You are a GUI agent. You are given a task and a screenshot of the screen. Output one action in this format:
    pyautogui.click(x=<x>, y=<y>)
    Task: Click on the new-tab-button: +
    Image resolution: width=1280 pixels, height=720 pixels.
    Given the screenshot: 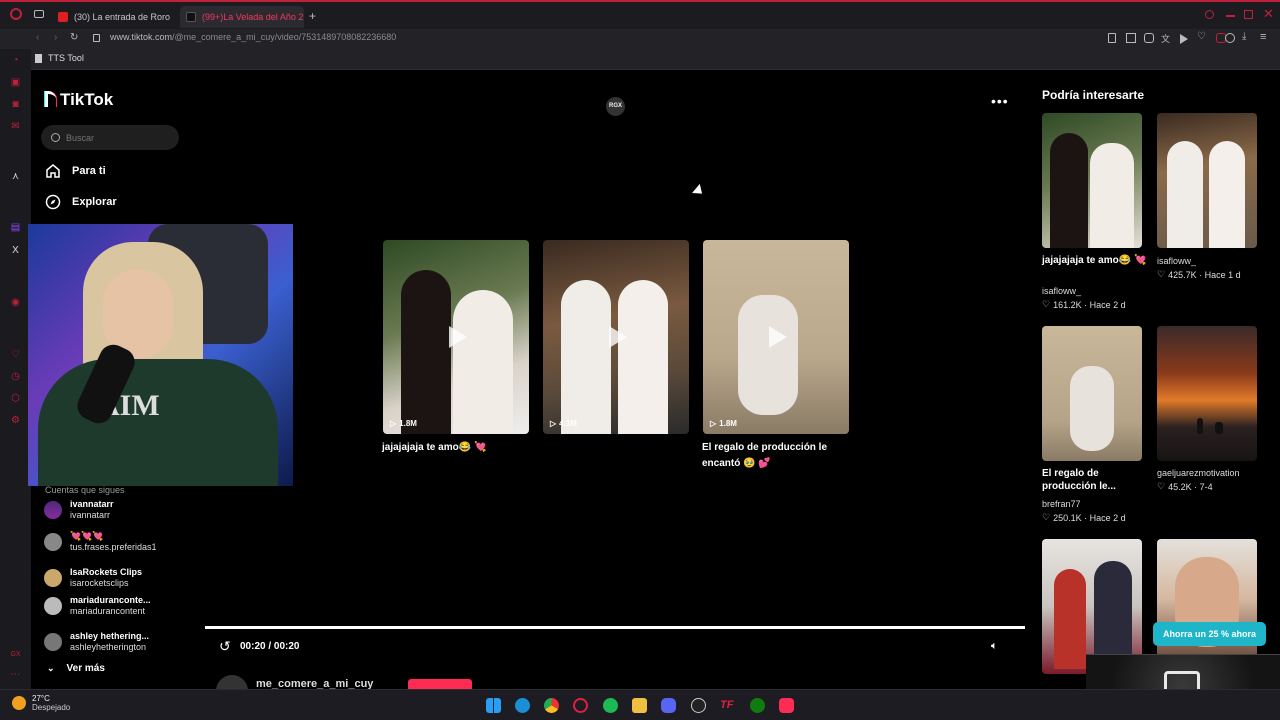 What is the action you would take?
    pyautogui.click(x=312, y=16)
    